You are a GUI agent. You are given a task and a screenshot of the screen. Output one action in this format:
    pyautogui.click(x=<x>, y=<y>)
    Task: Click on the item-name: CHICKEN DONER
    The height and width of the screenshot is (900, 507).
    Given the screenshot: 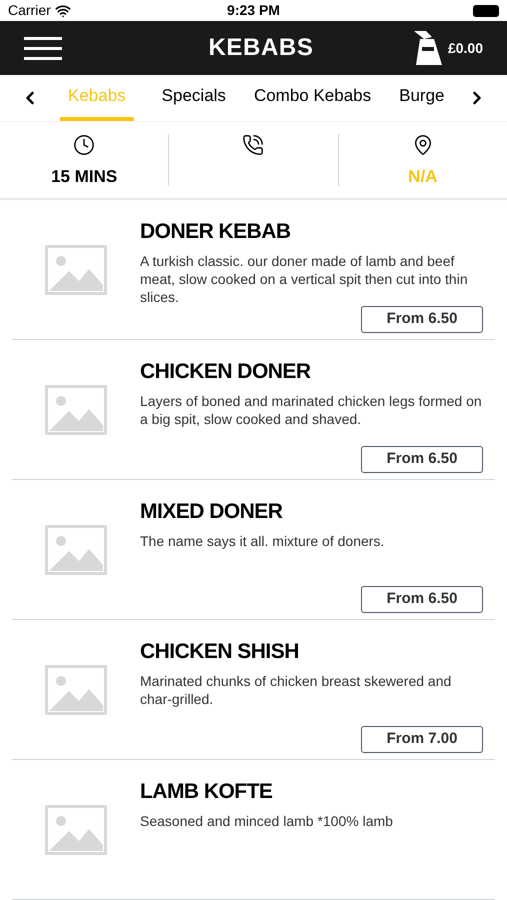 What is the action you would take?
    pyautogui.click(x=313, y=372)
    